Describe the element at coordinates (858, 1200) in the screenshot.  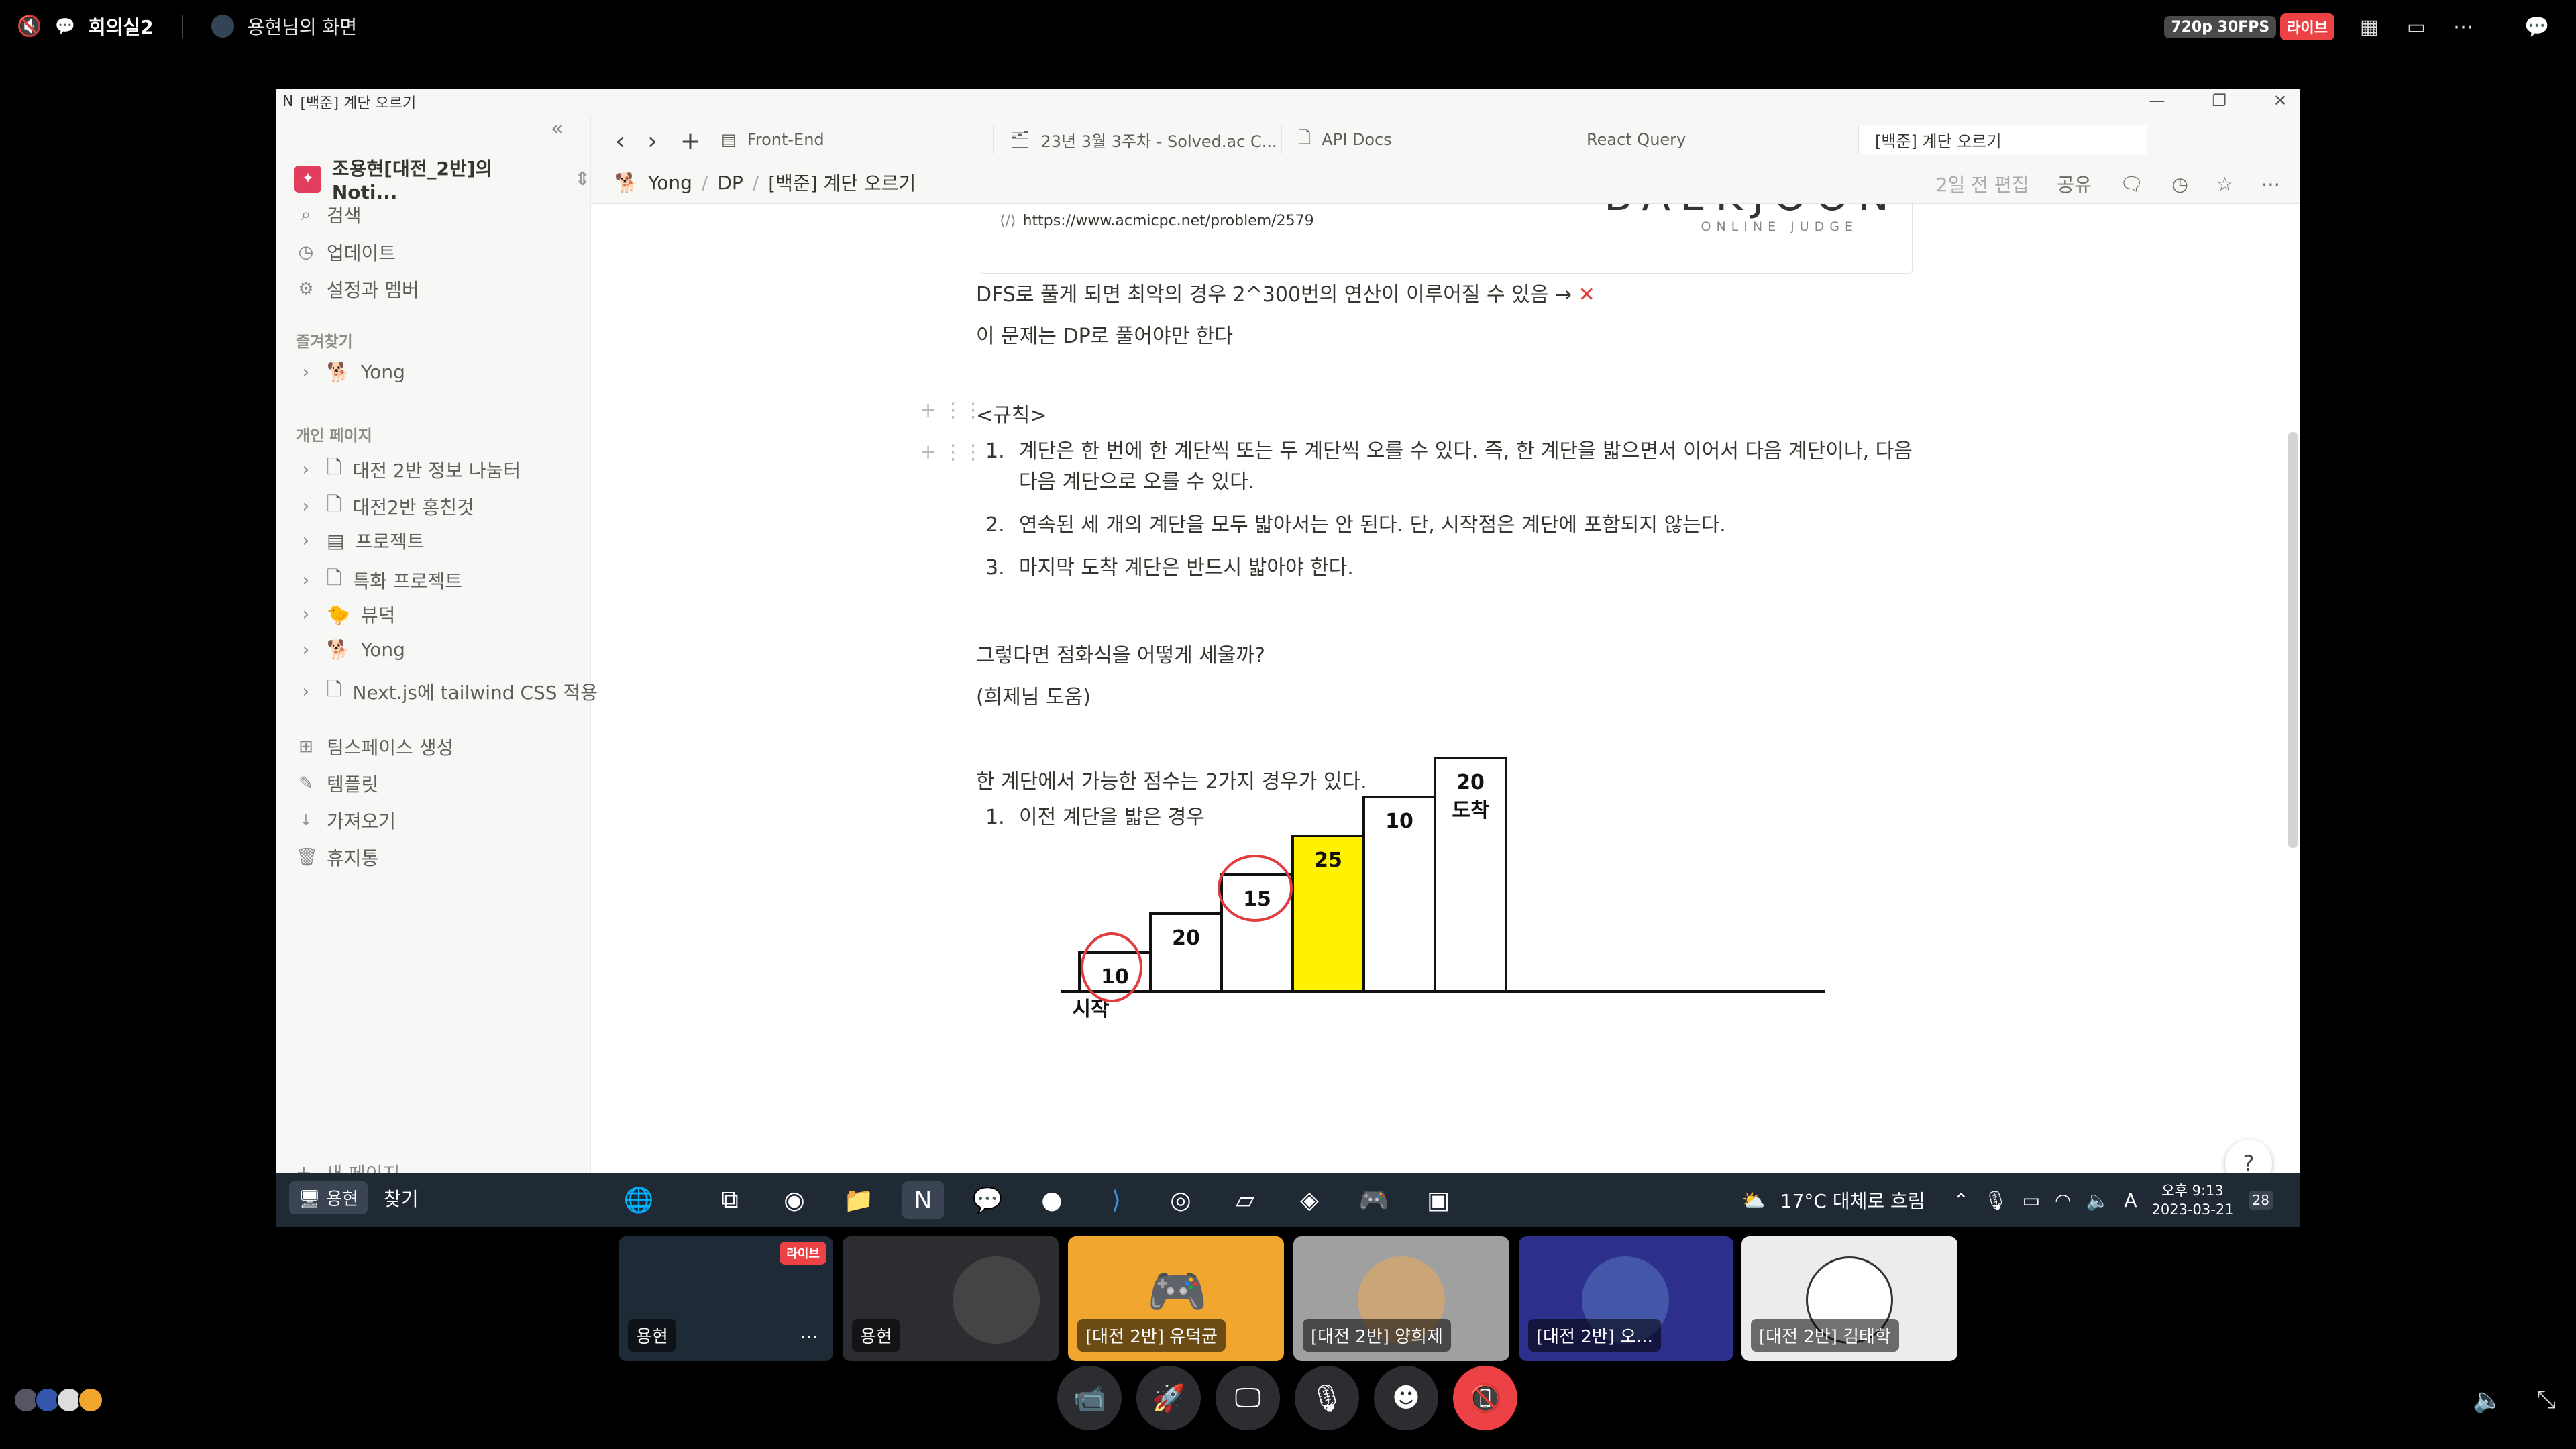
I see `explorer-icon: 📁` at that location.